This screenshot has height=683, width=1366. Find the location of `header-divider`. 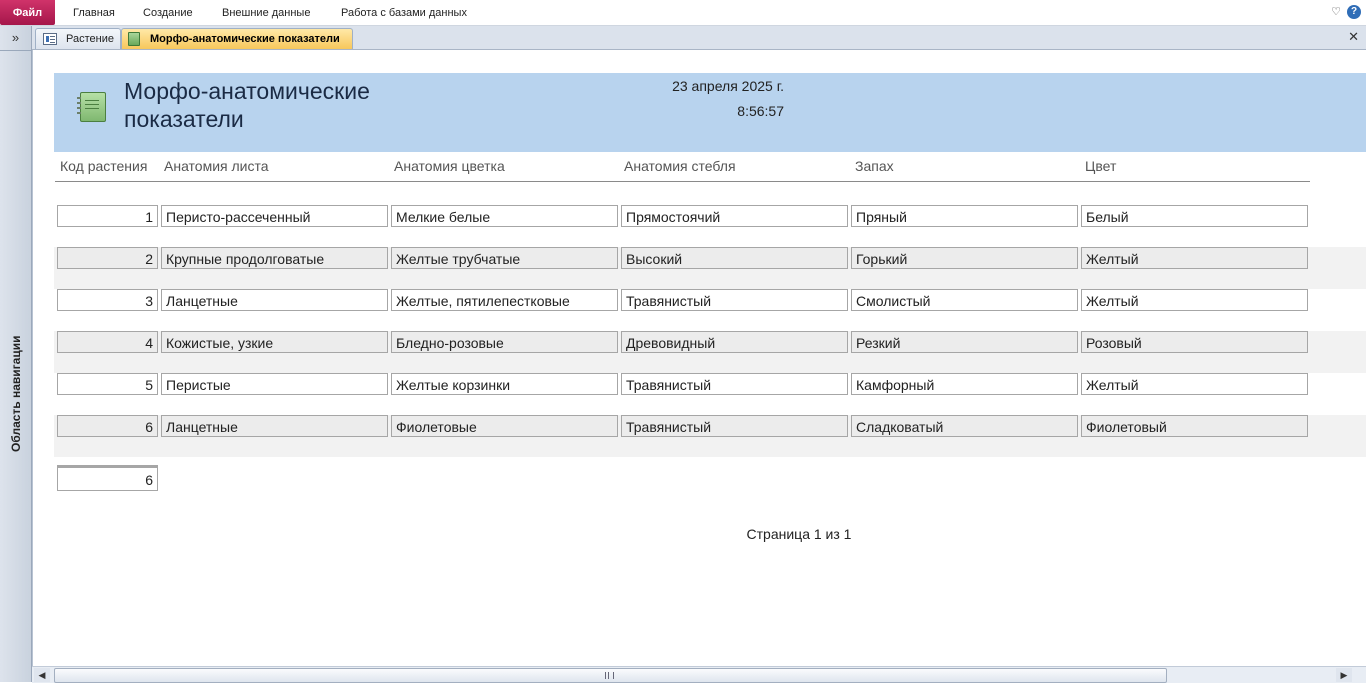

header-divider is located at coordinates (682, 181).